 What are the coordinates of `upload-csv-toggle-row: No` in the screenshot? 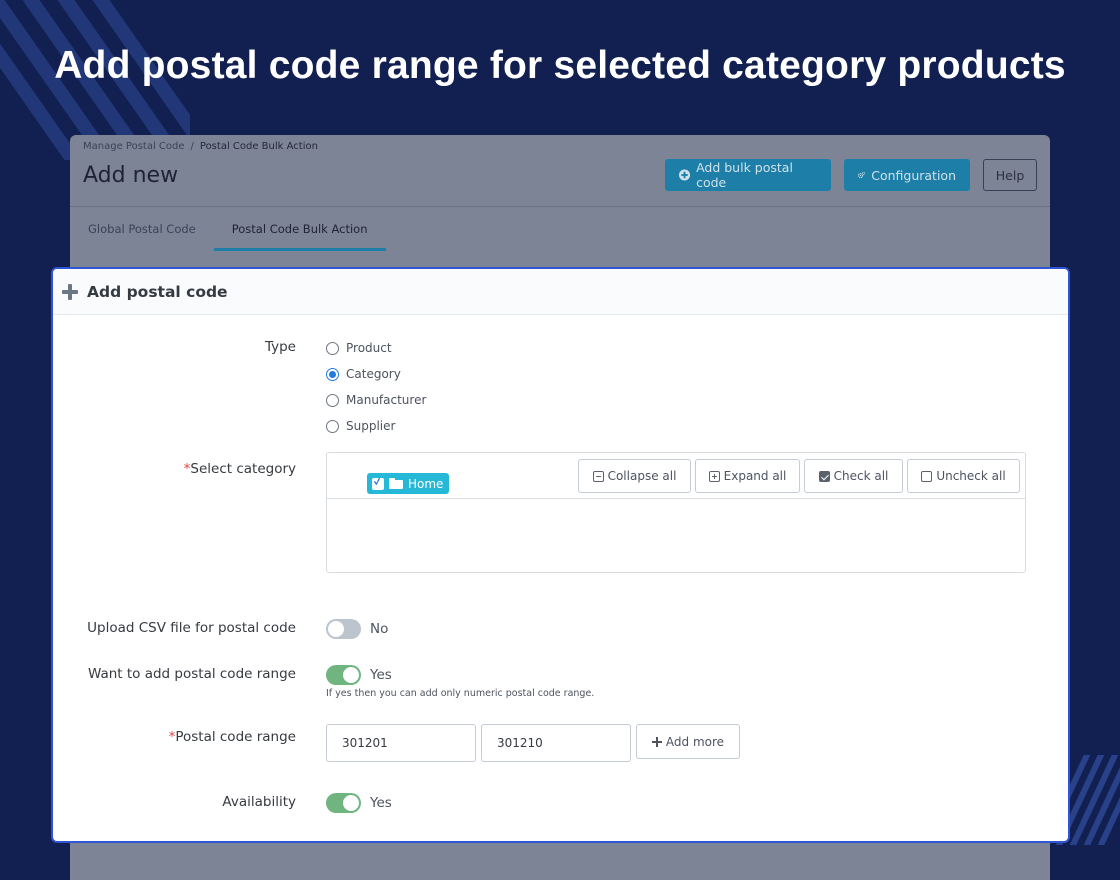 It's located at (357, 629).